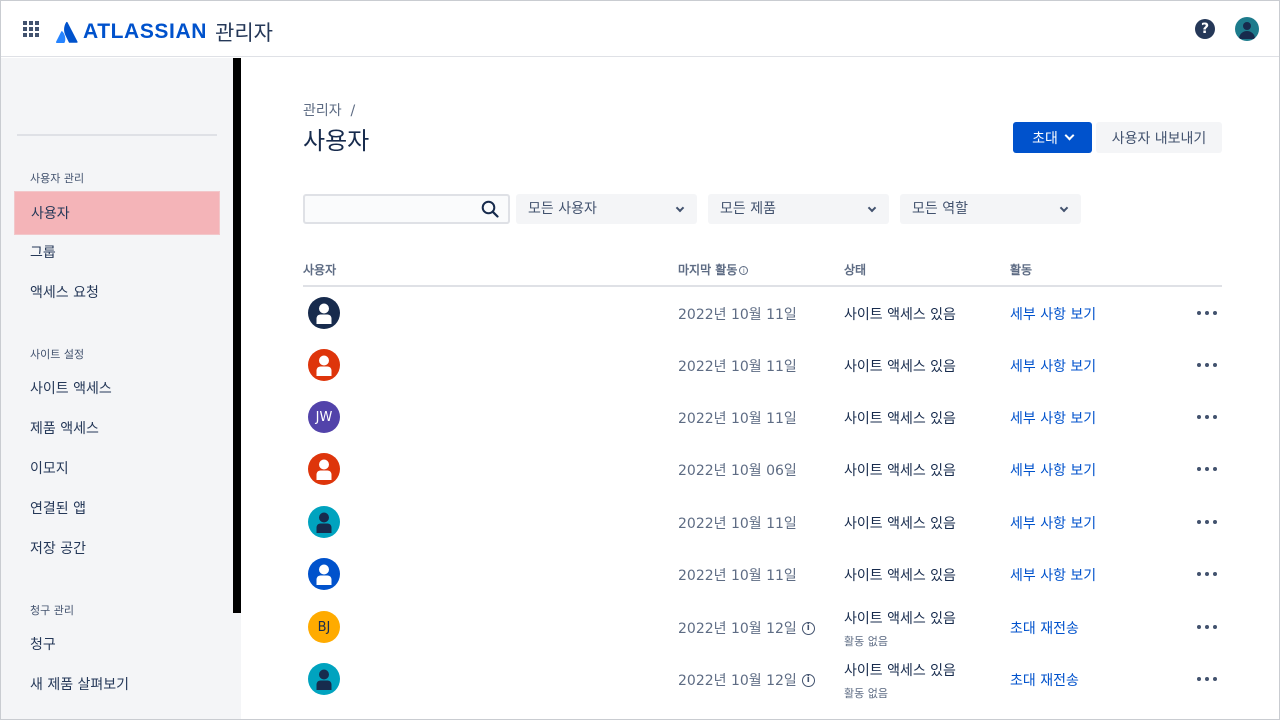 The width and height of the screenshot is (1280, 720). I want to click on filter-users-select: 모든 사용자, so click(606, 209).